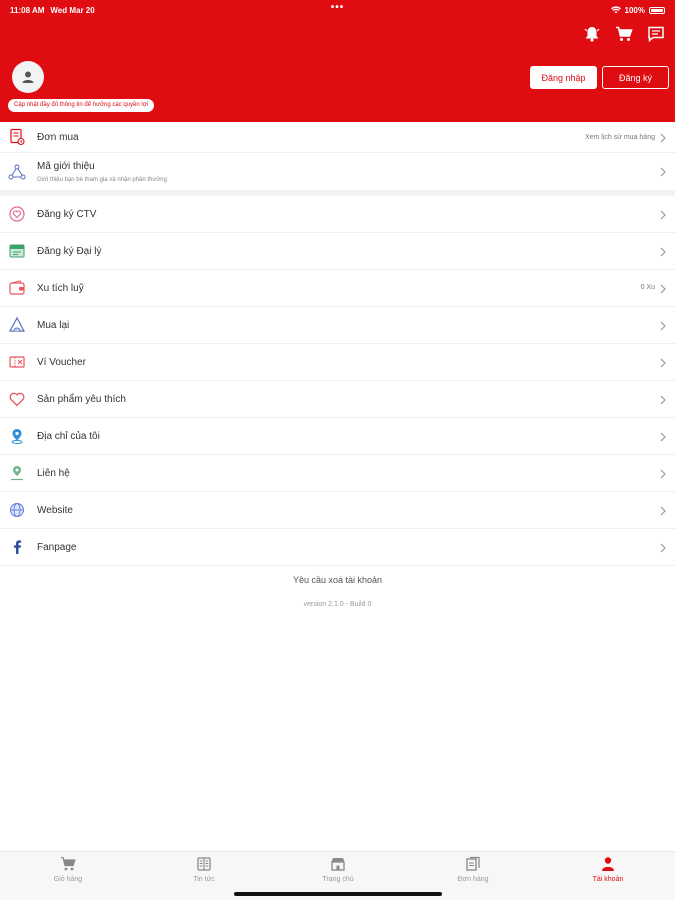  Describe the element at coordinates (337, 510) in the screenshot. I see `menu-item-website: Website` at that location.